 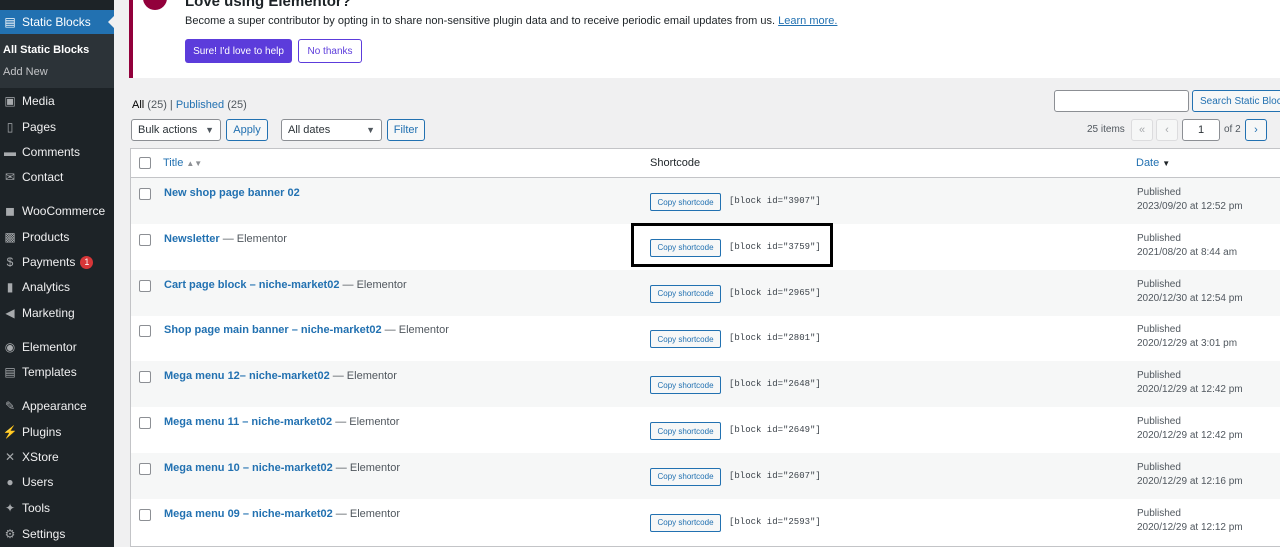 What do you see at coordinates (1142, 130) in the screenshot?
I see `first-page-button: «` at bounding box center [1142, 130].